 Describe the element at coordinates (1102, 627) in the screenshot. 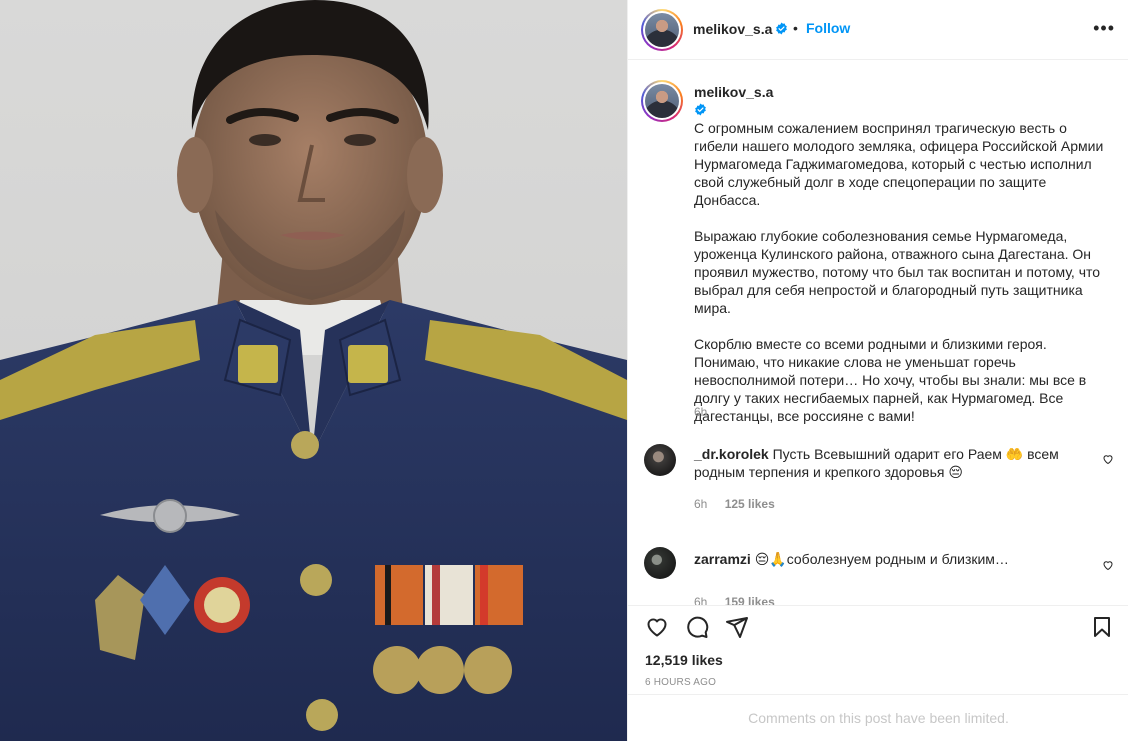

I see `bookmark-icon` at that location.